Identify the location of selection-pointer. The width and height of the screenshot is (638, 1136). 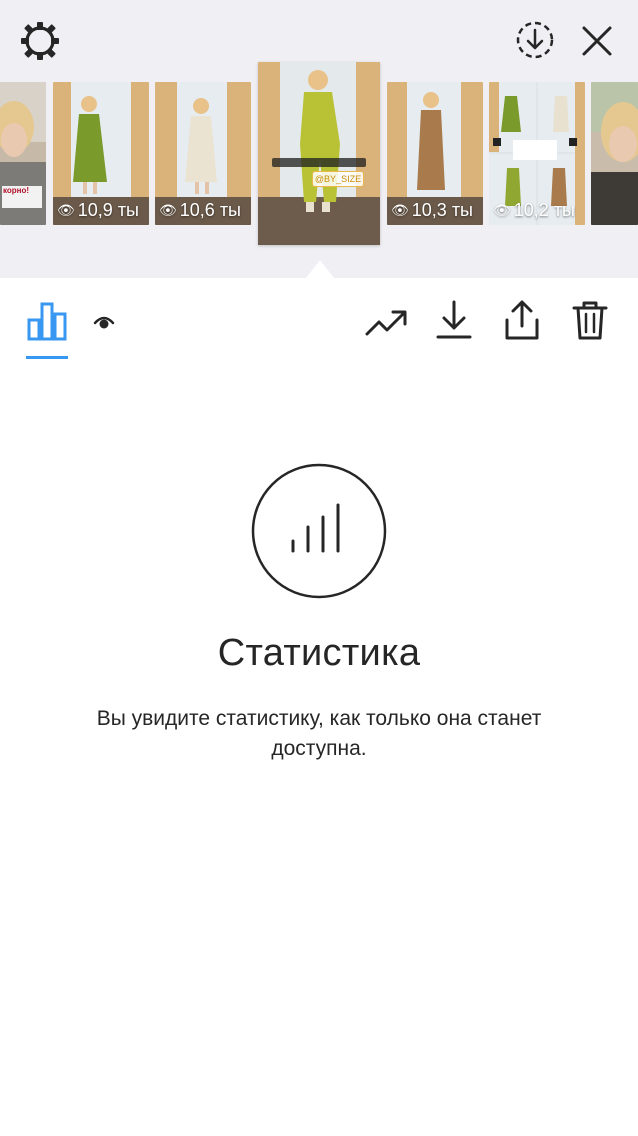
(320, 269).